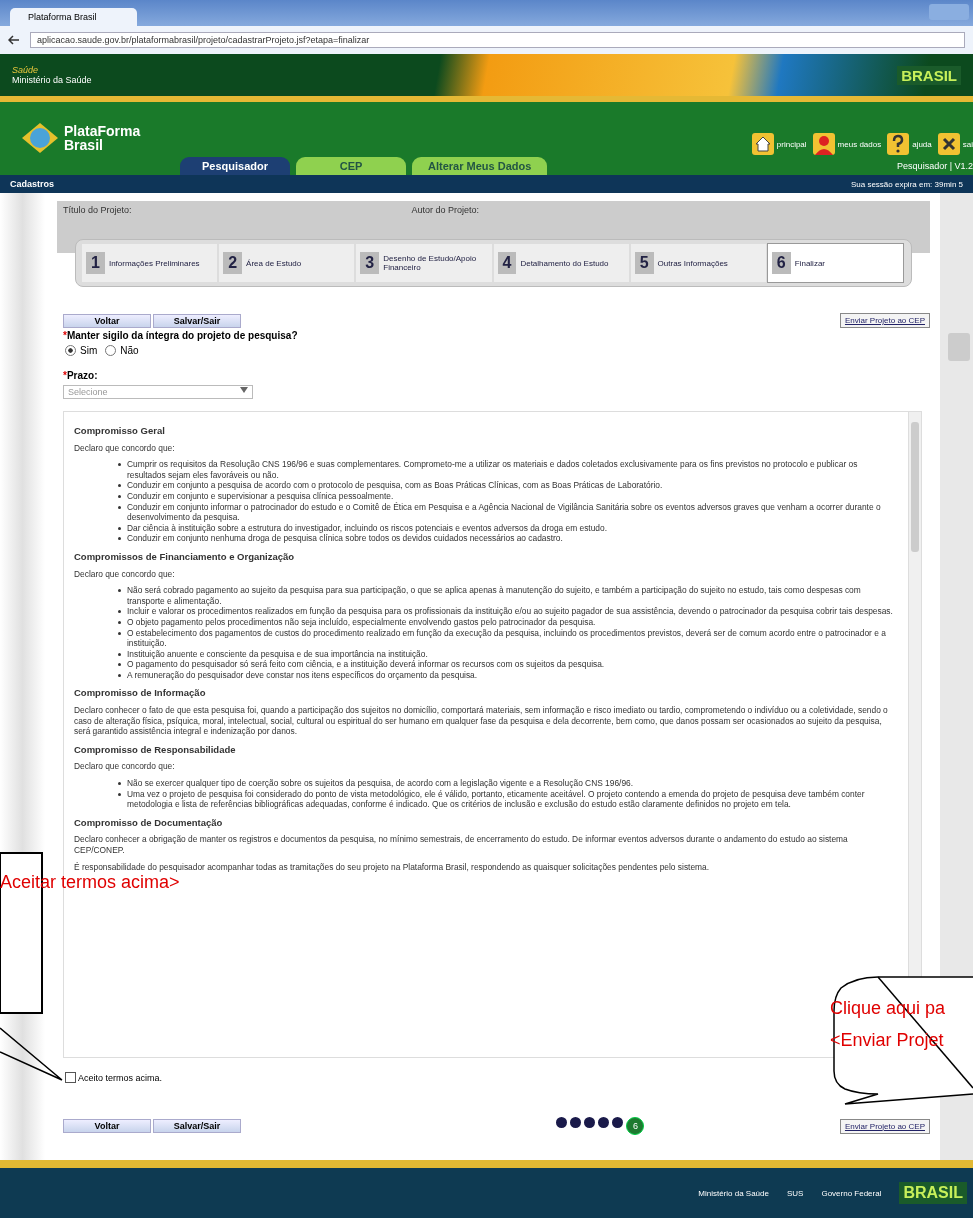 This screenshot has height=1218, width=973. Describe the element at coordinates (84, 145) in the screenshot. I see `logo-text: Brasil` at that location.